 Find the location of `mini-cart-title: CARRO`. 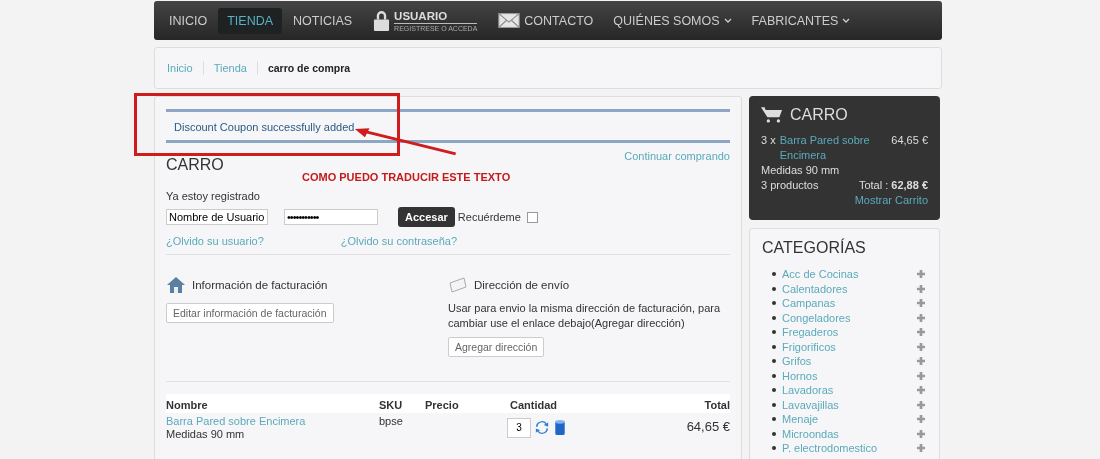

mini-cart-title: CARRO is located at coordinates (819, 114).